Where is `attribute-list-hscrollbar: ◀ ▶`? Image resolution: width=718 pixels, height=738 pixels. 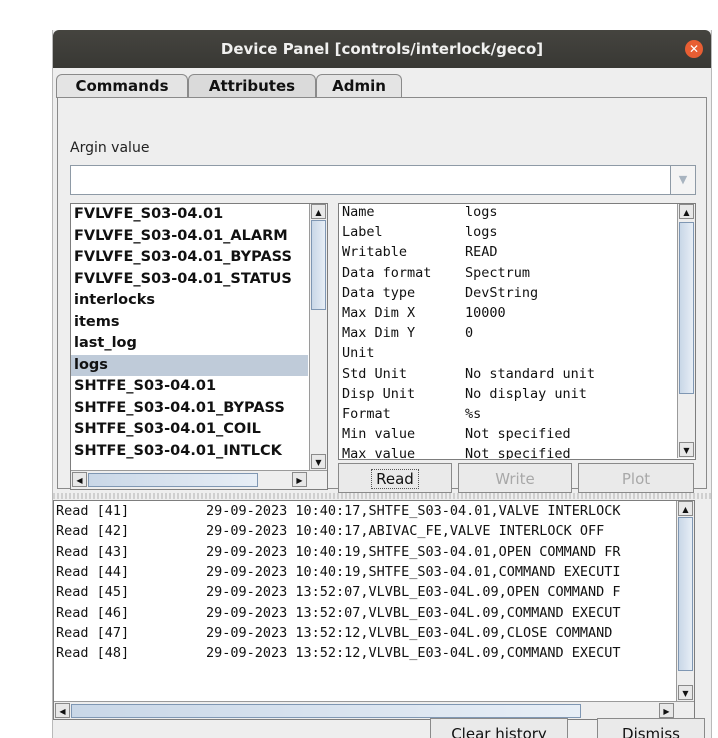 attribute-list-hscrollbar: ◀ ▶ is located at coordinates (199, 479).